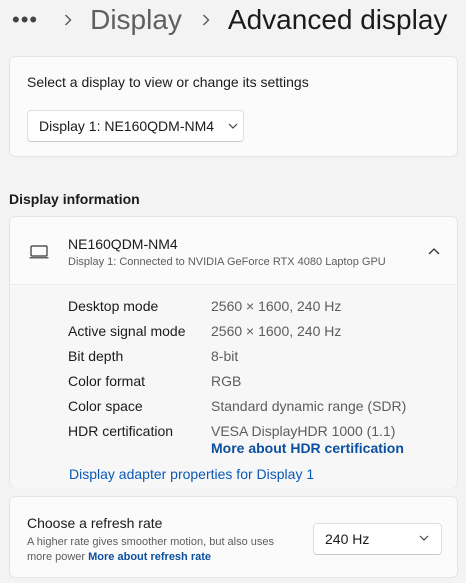  What do you see at coordinates (303, 431) in the screenshot?
I see `info-value: VESA DisplayHDR 1000 (1.1)` at bounding box center [303, 431].